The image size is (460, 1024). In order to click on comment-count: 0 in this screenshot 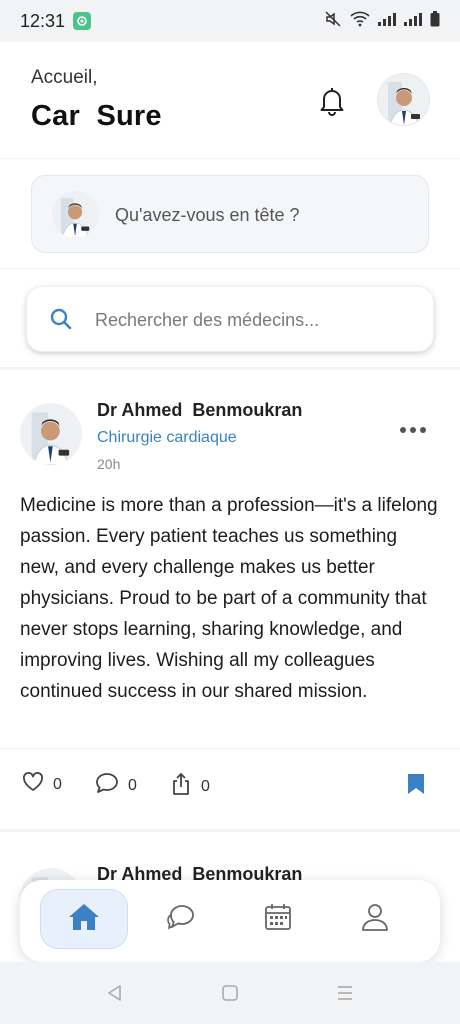, I will do `click(132, 785)`.